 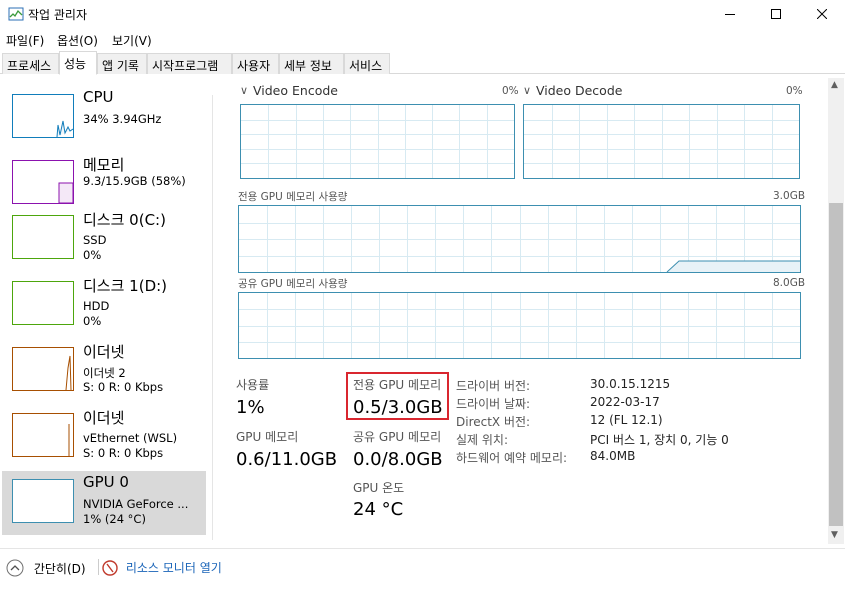 What do you see at coordinates (579, 90) in the screenshot?
I see `video-decode-label: Video Decode` at bounding box center [579, 90].